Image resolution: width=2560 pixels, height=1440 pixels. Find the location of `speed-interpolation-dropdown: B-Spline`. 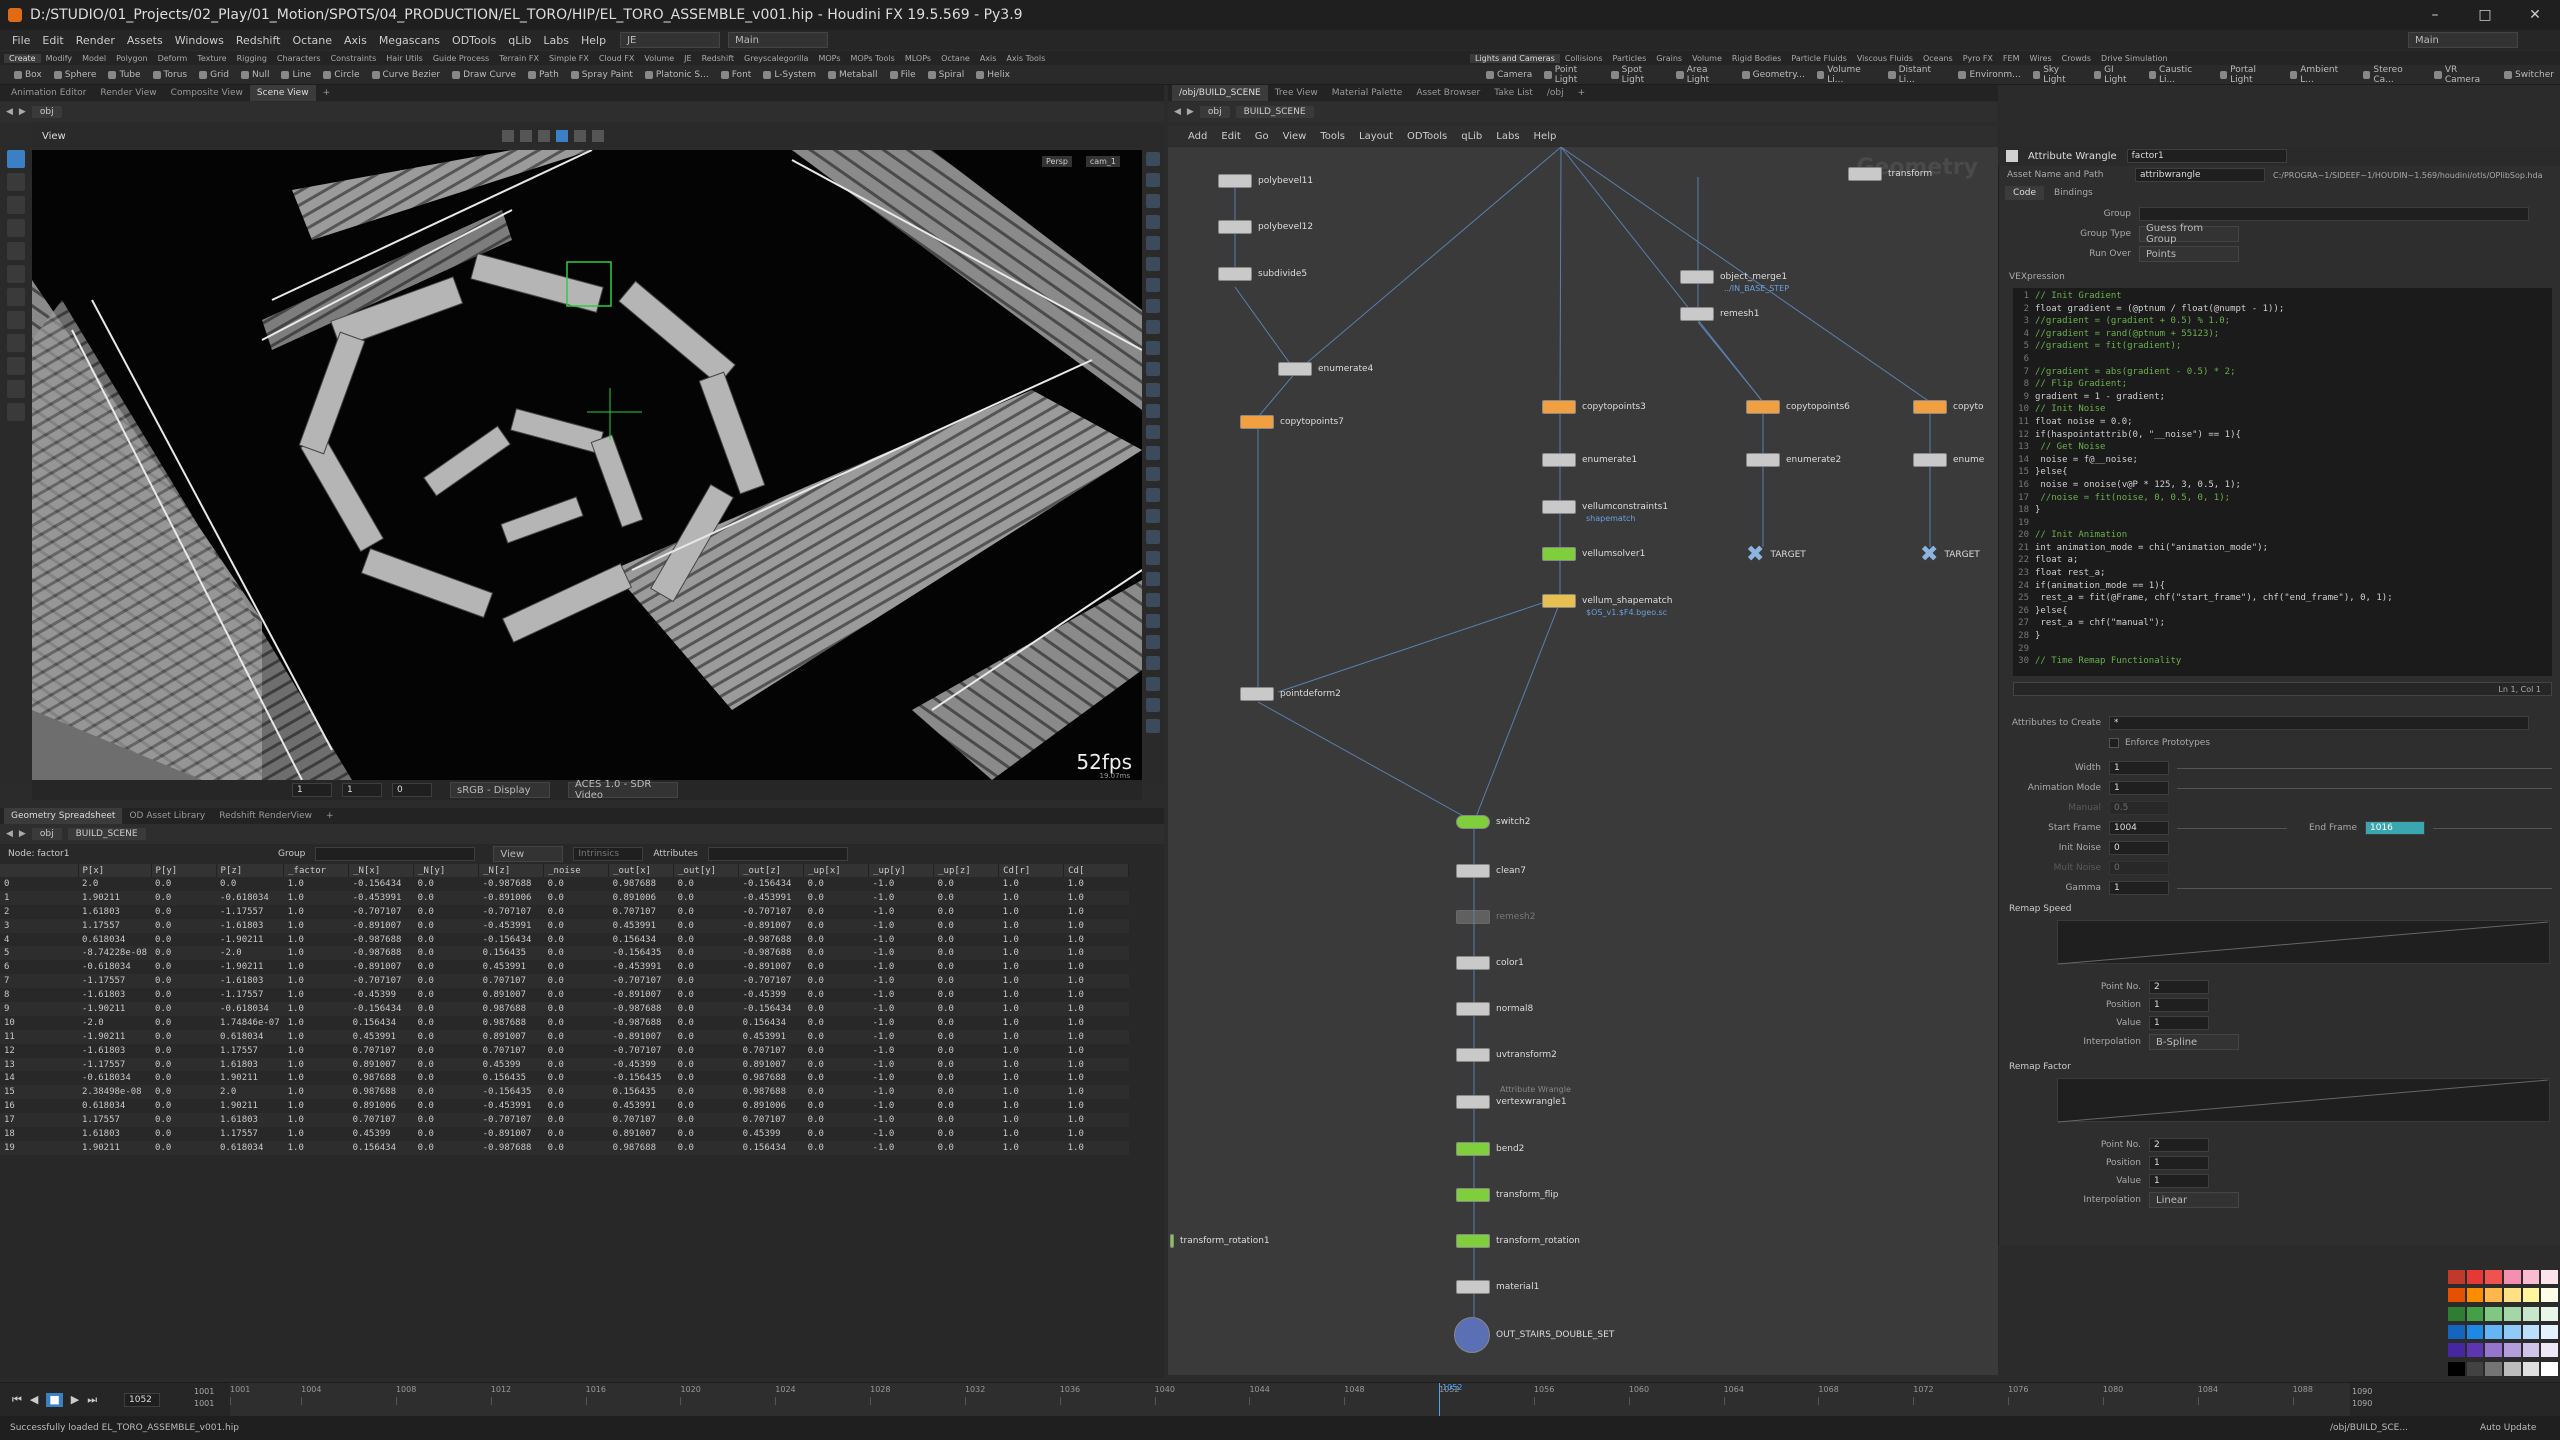

speed-interpolation-dropdown: B-Spline is located at coordinates (2194, 1042).